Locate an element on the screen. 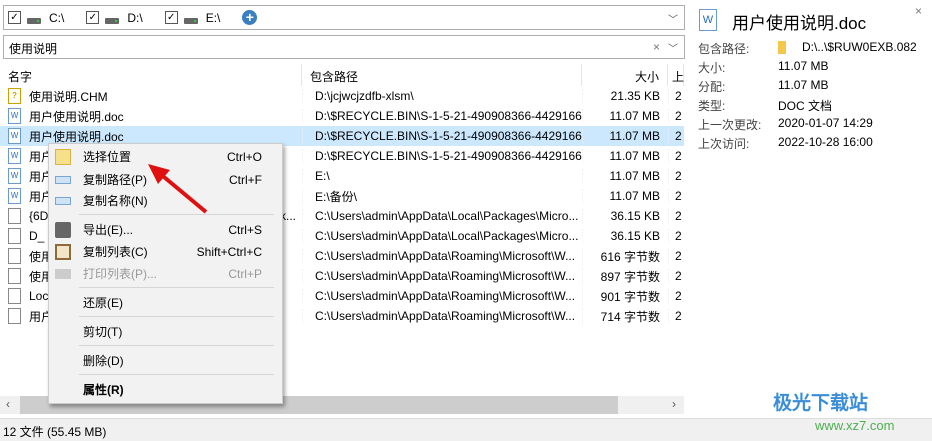  file-name: {6D is located at coordinates (39, 216).